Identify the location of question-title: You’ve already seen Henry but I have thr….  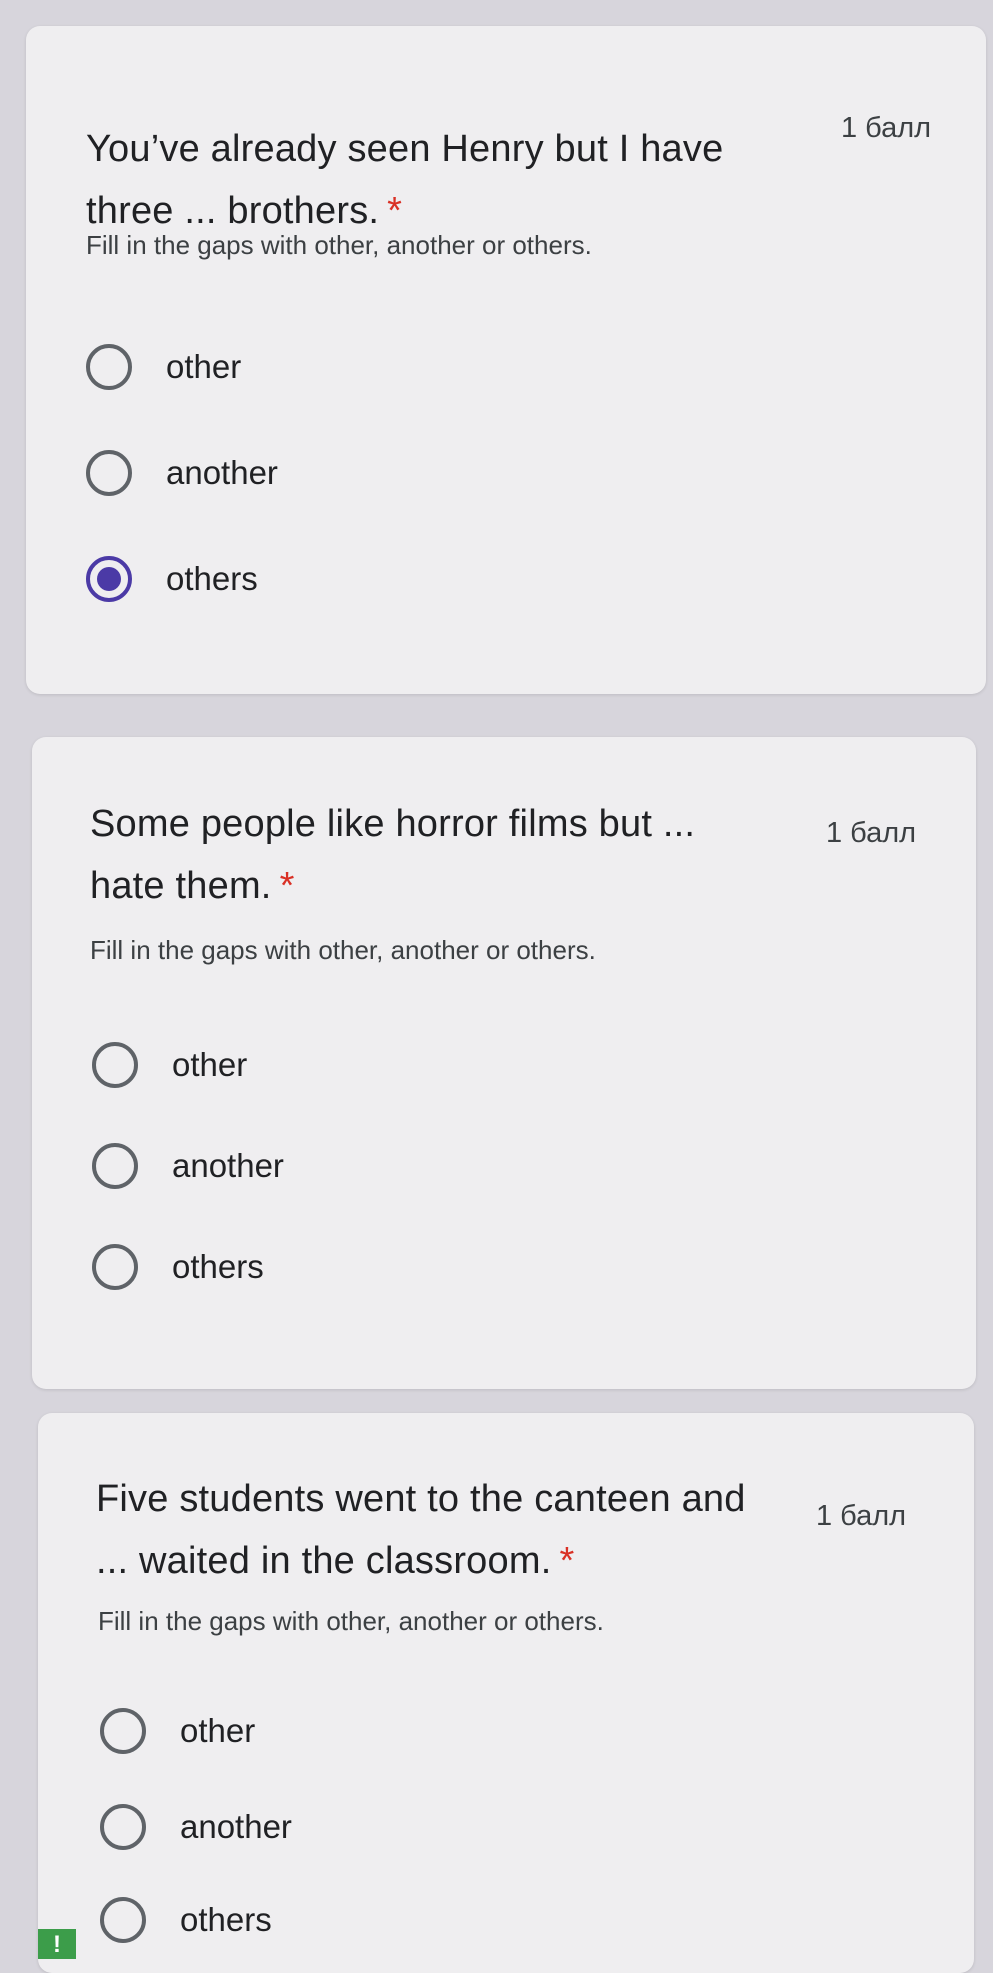
(451, 180).